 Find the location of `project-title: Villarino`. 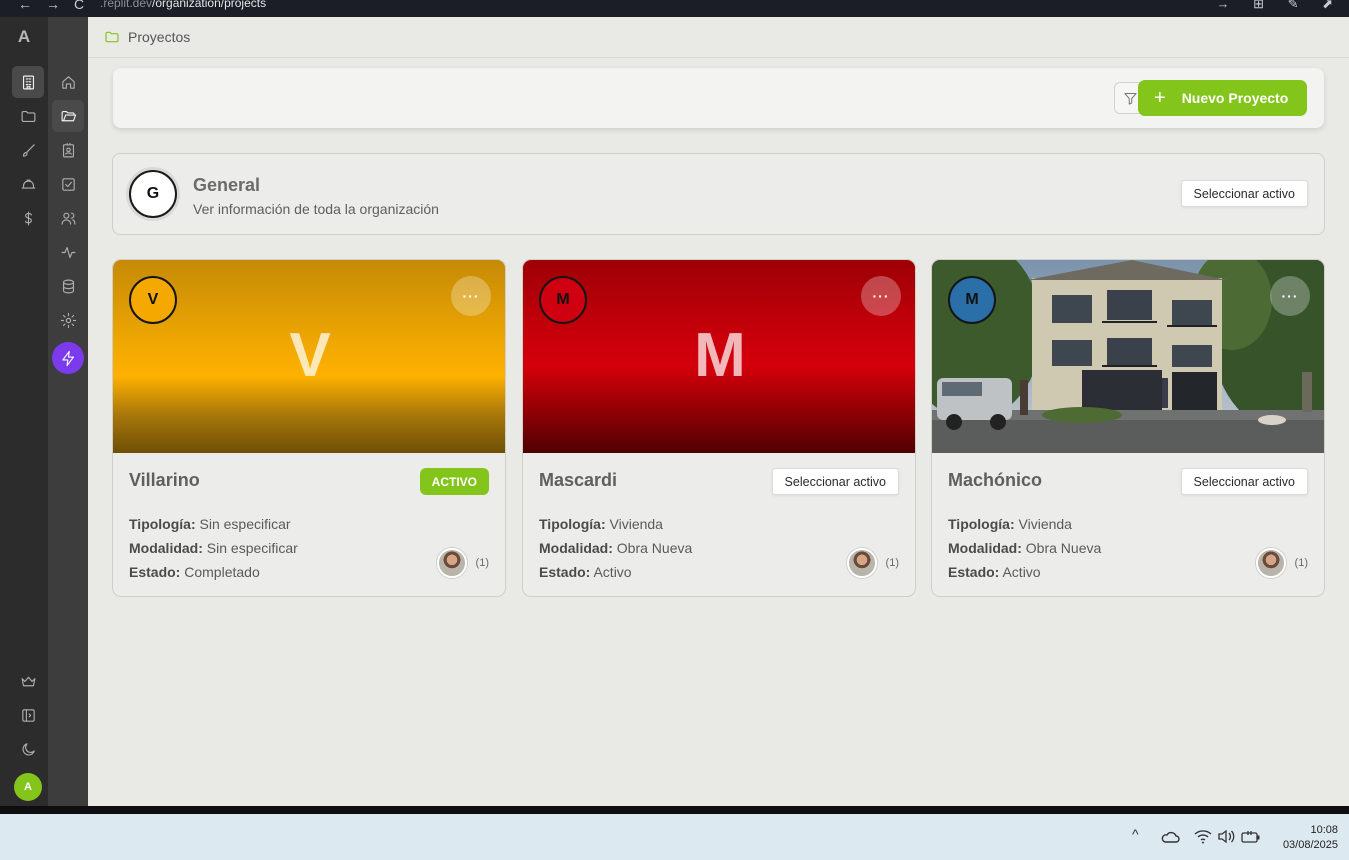

project-title: Villarino is located at coordinates (164, 480).